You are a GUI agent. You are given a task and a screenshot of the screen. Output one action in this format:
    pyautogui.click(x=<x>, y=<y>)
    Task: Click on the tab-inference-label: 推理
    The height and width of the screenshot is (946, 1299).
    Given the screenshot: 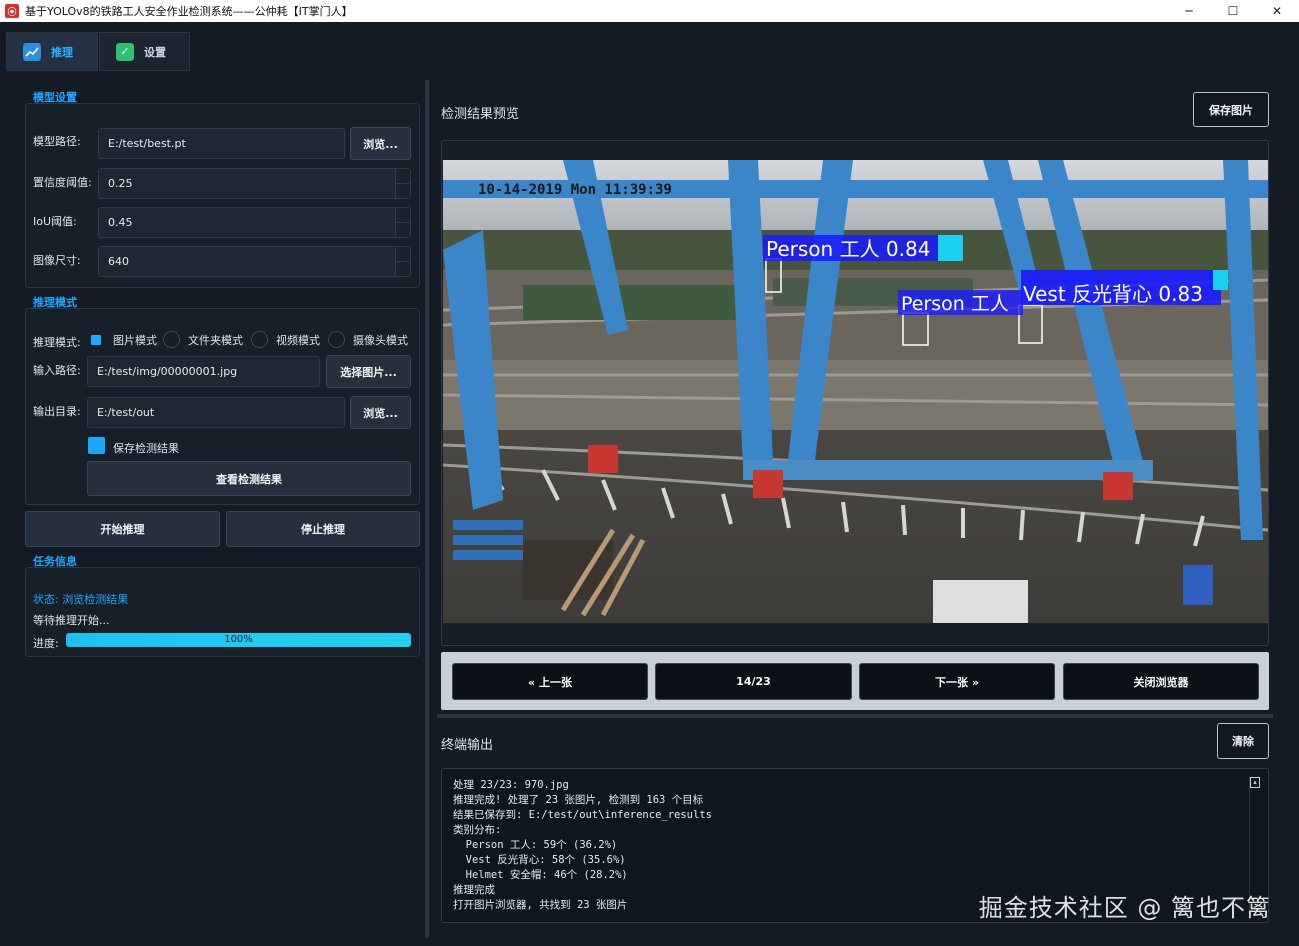 What is the action you would take?
    pyautogui.click(x=62, y=52)
    